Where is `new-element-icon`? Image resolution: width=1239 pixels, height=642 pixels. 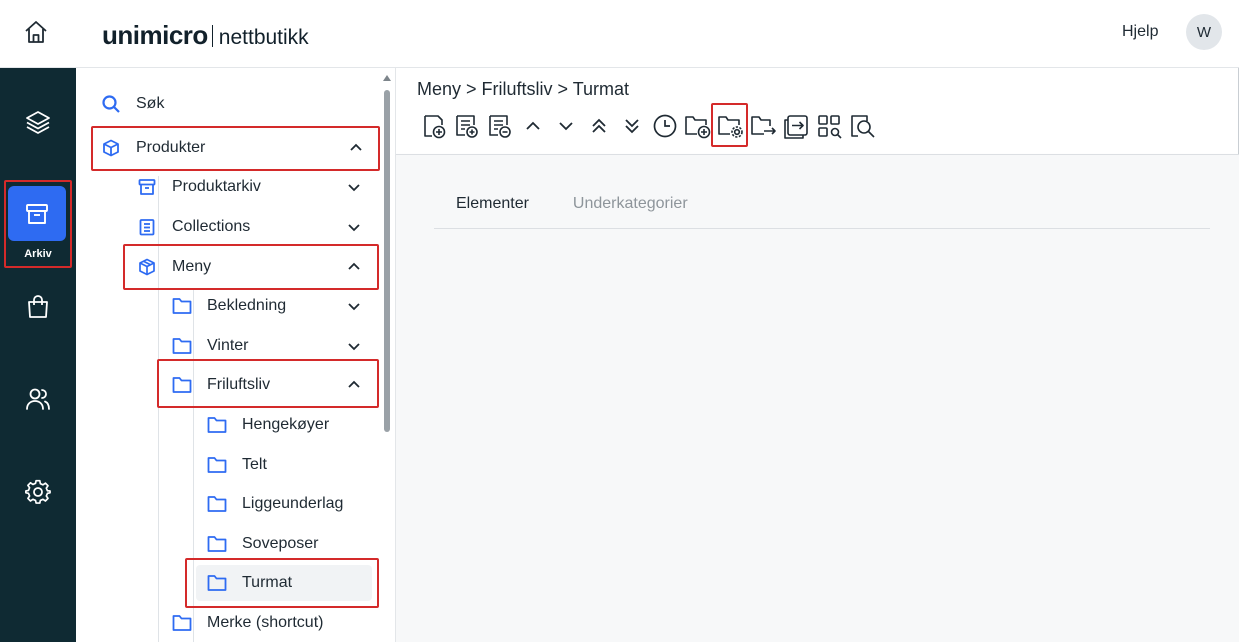 new-element-icon is located at coordinates (433, 126).